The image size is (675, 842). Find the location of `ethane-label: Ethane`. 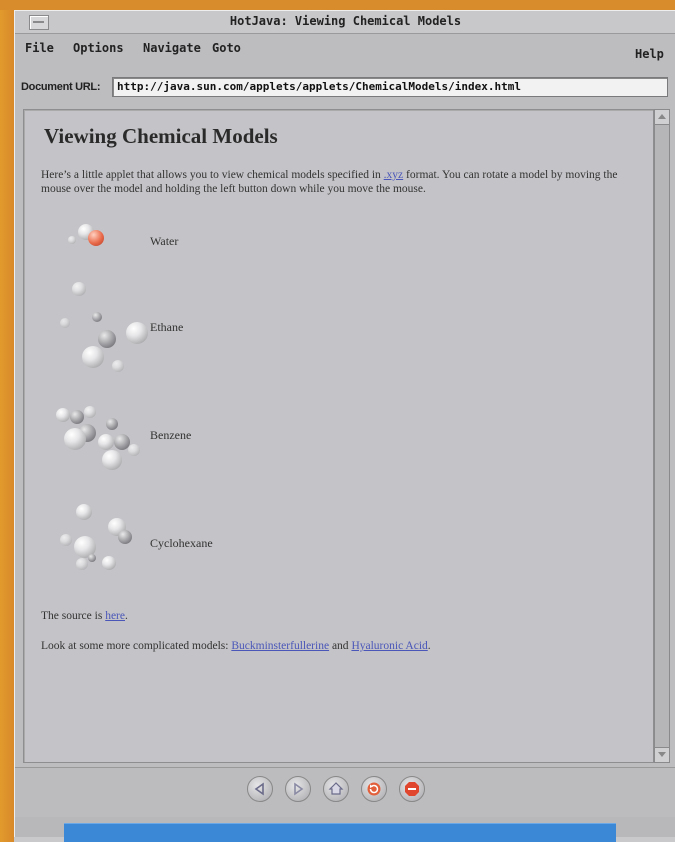

ethane-label: Ethane is located at coordinates (167, 327).